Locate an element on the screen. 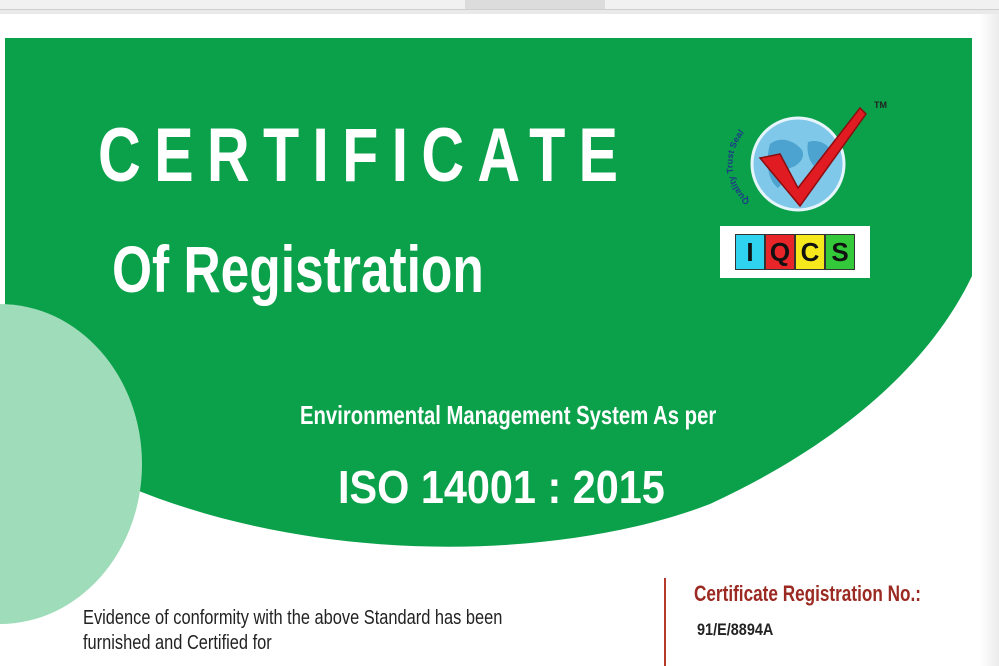  iqcs-letter-i: I is located at coordinates (750, 252).